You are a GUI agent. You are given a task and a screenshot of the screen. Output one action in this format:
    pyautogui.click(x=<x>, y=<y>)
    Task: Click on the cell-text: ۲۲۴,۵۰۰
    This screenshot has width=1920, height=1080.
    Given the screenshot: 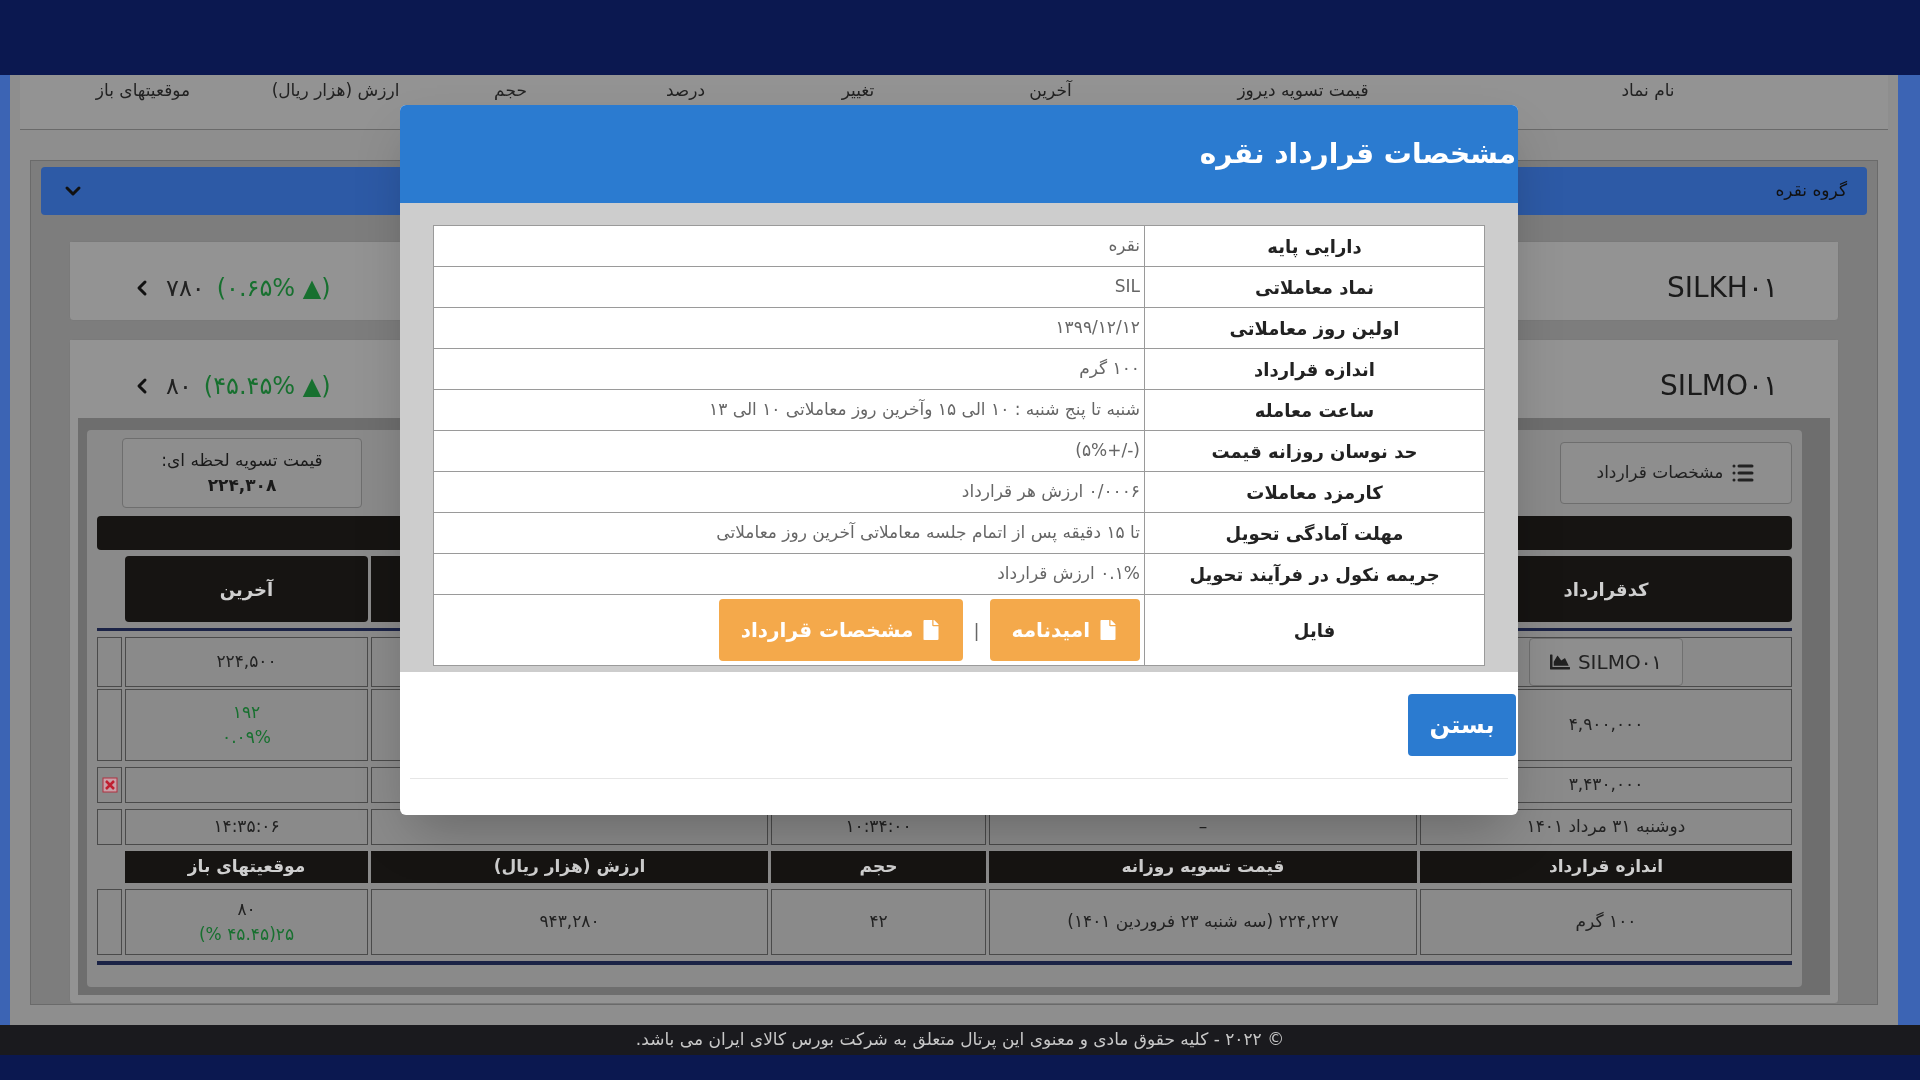 What is the action you would take?
    pyautogui.click(x=246, y=662)
    